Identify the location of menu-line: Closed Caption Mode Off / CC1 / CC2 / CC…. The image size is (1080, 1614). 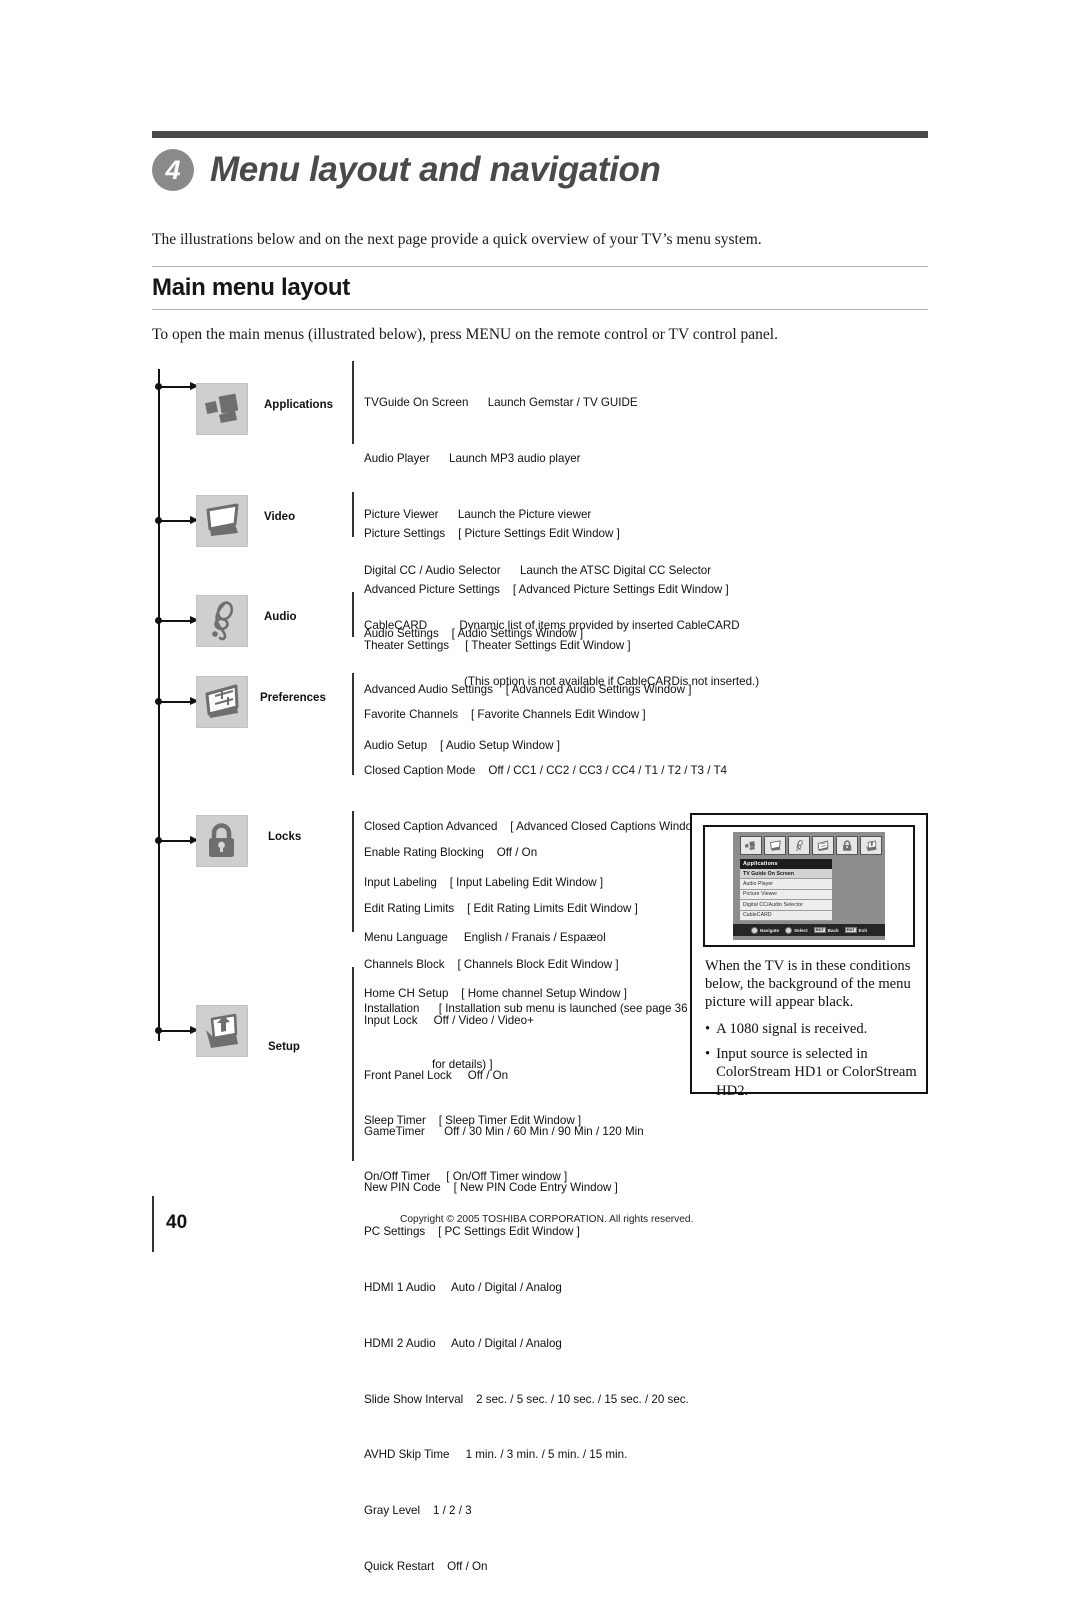
(545, 770).